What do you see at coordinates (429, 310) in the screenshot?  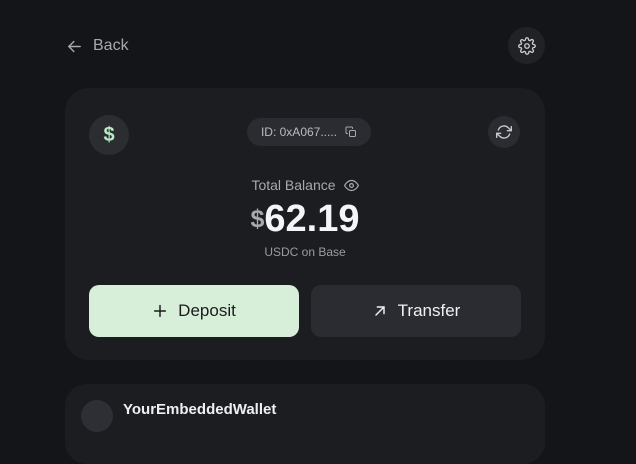 I see `transfer-label: Transfer` at bounding box center [429, 310].